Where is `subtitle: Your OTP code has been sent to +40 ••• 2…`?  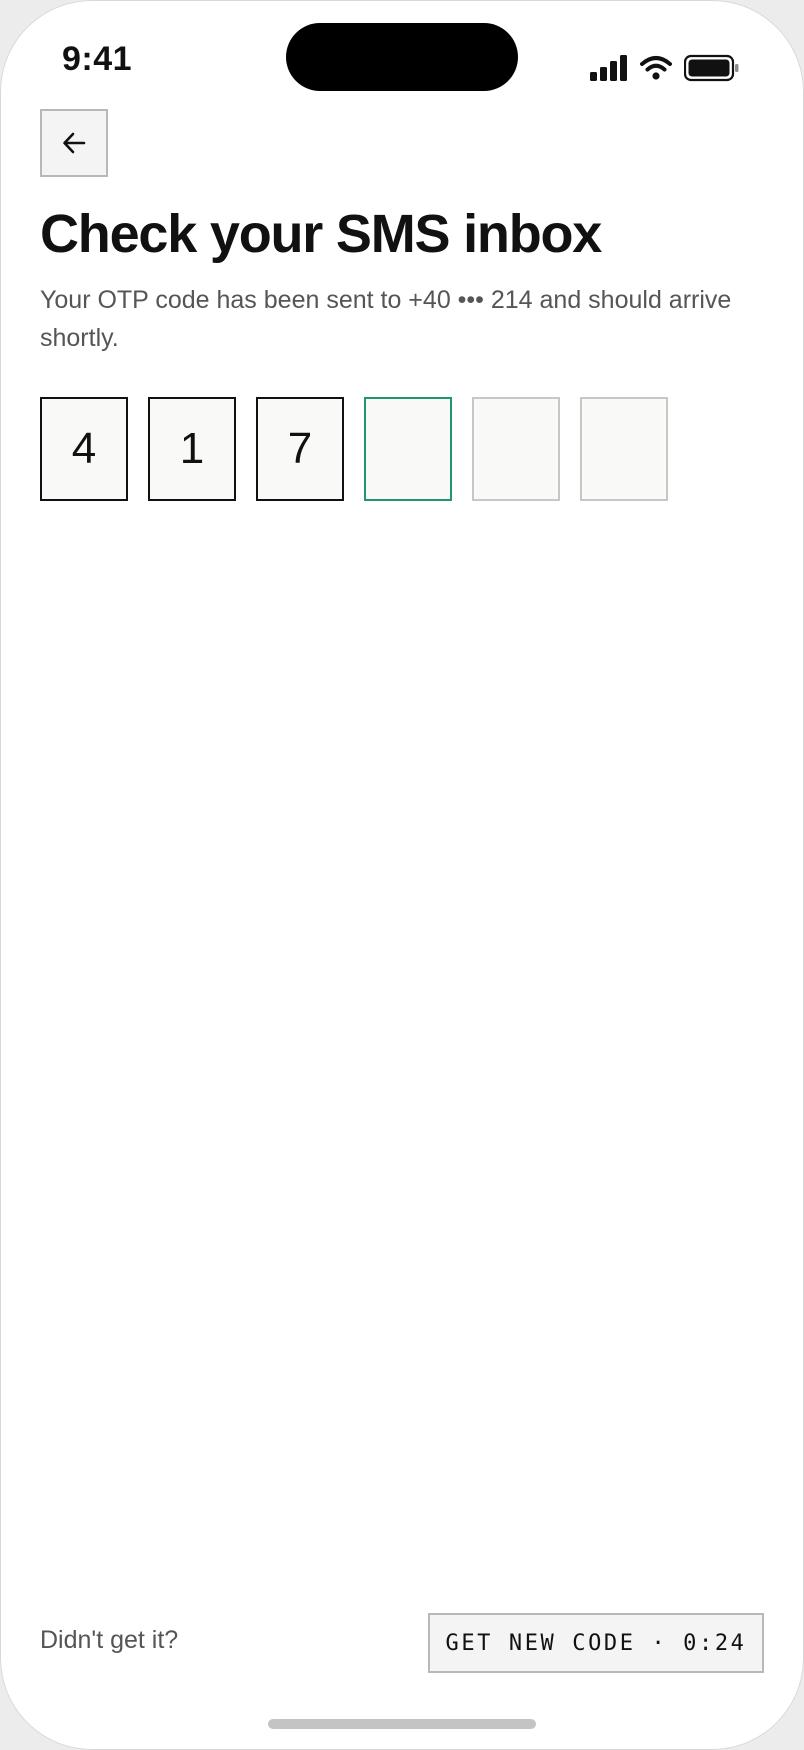 subtitle: Your OTP code has been sent to +40 ••• 2… is located at coordinates (386, 319).